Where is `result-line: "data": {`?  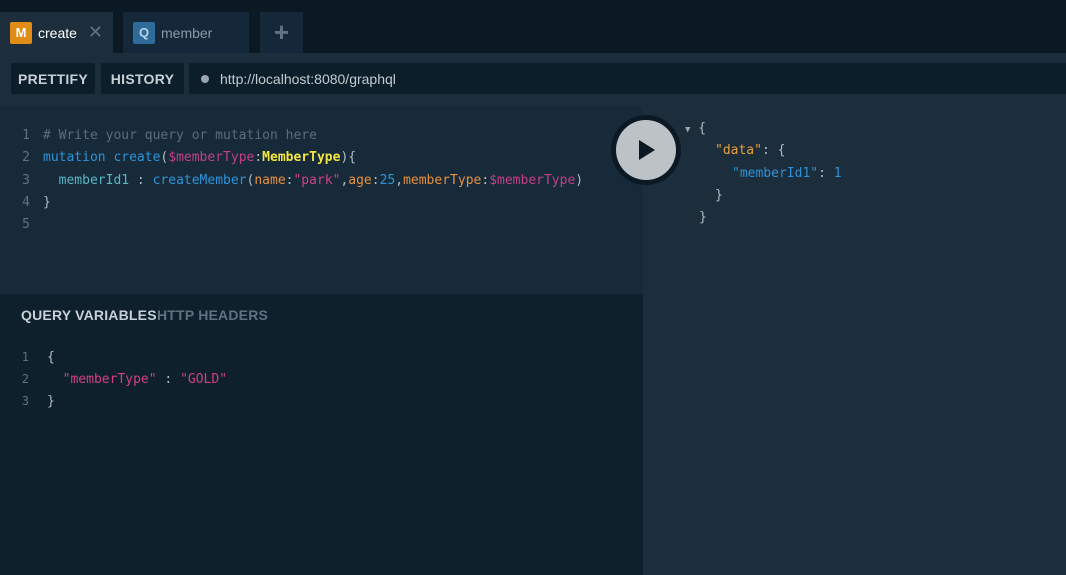
result-line: "data": { is located at coordinates (750, 150).